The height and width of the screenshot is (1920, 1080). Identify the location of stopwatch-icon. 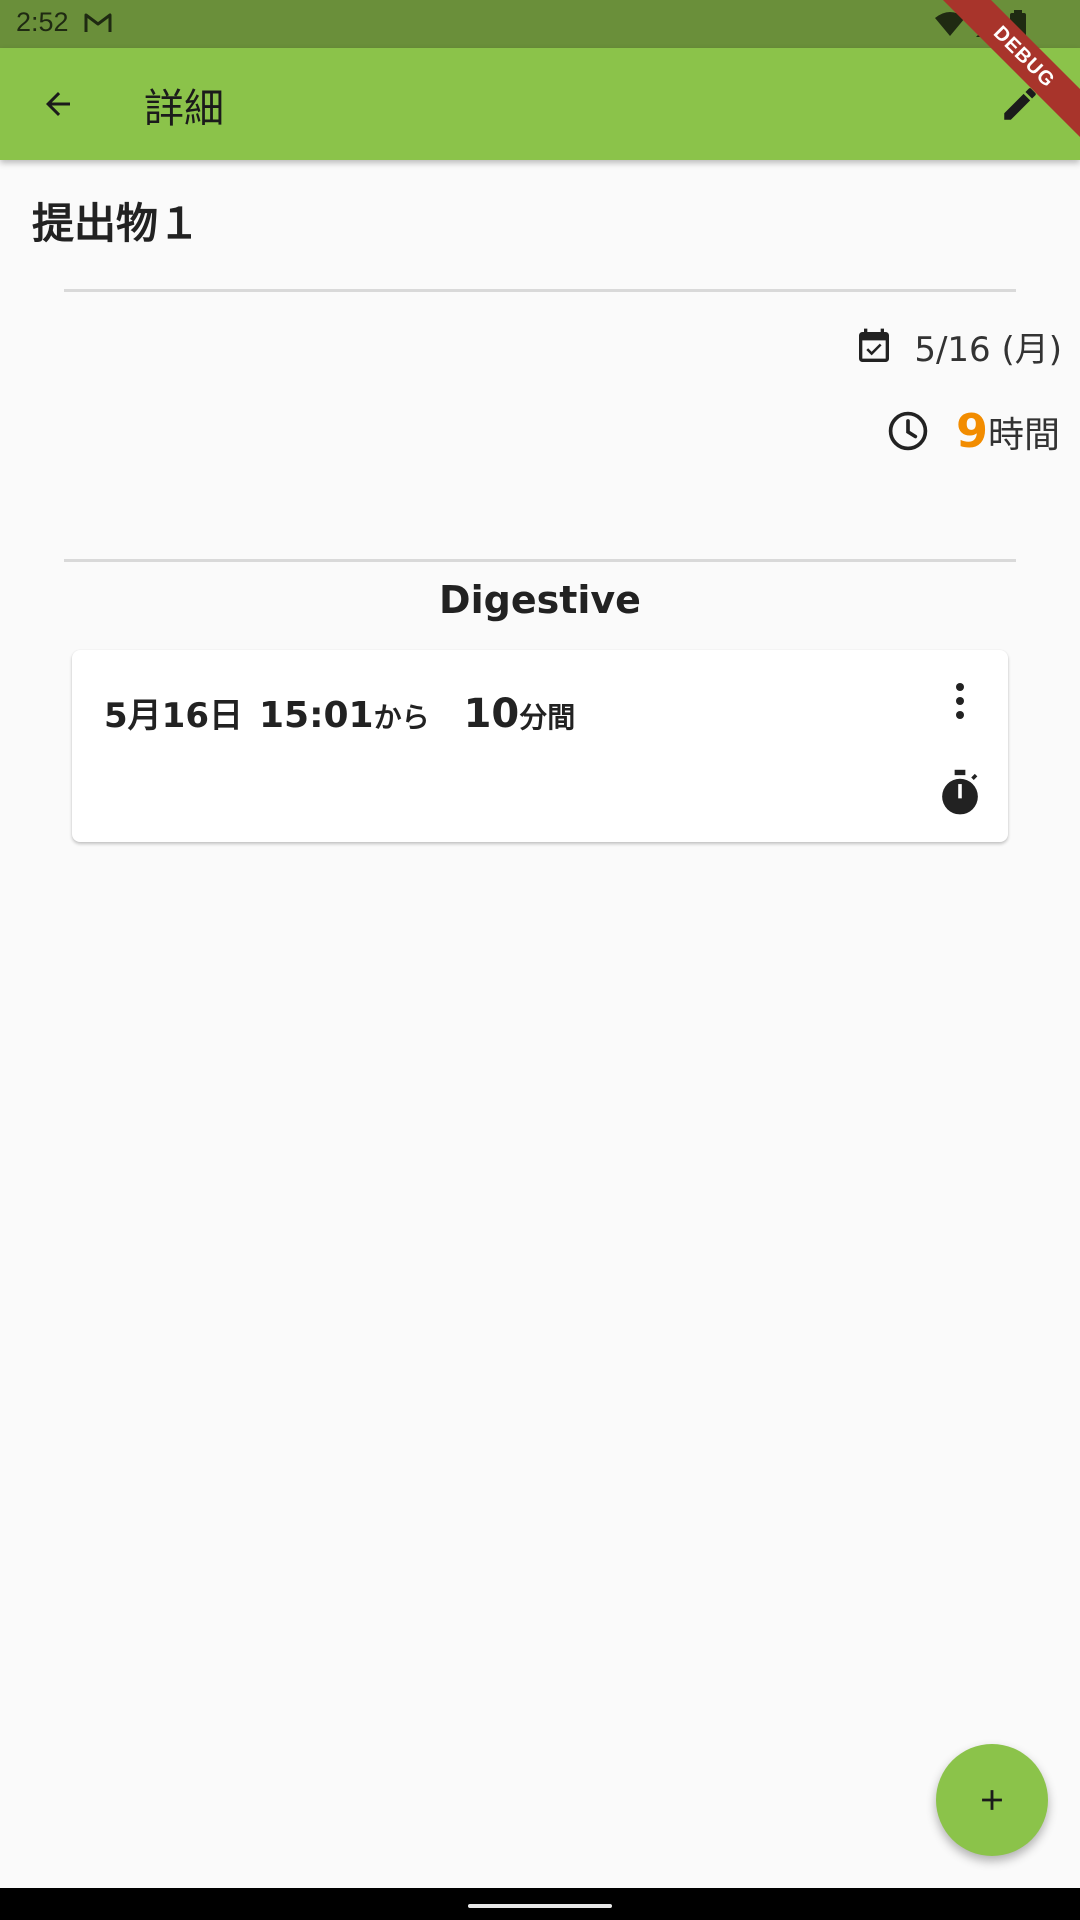
(960, 793).